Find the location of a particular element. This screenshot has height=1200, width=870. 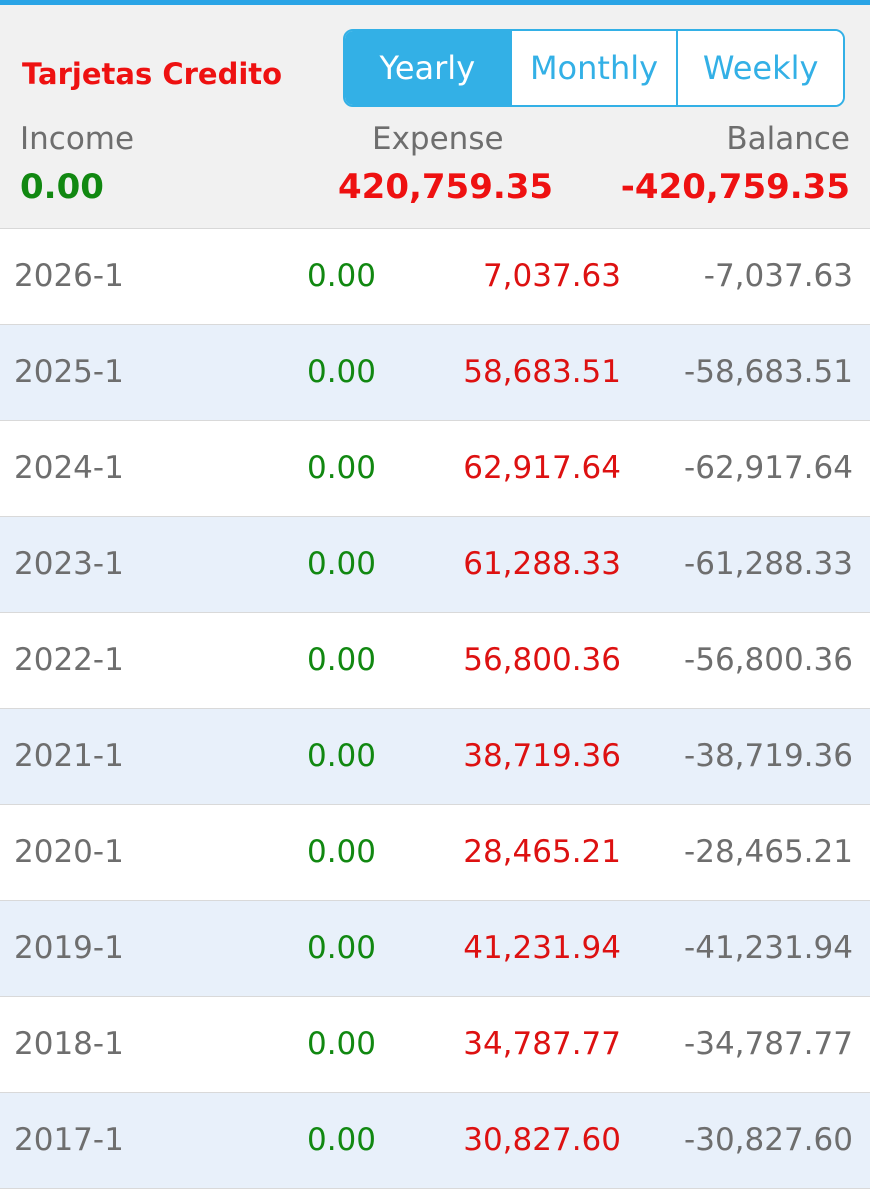

period-row: 2017-1 0.00 30,827.60 -30,827.60 is located at coordinates (435, 1141).